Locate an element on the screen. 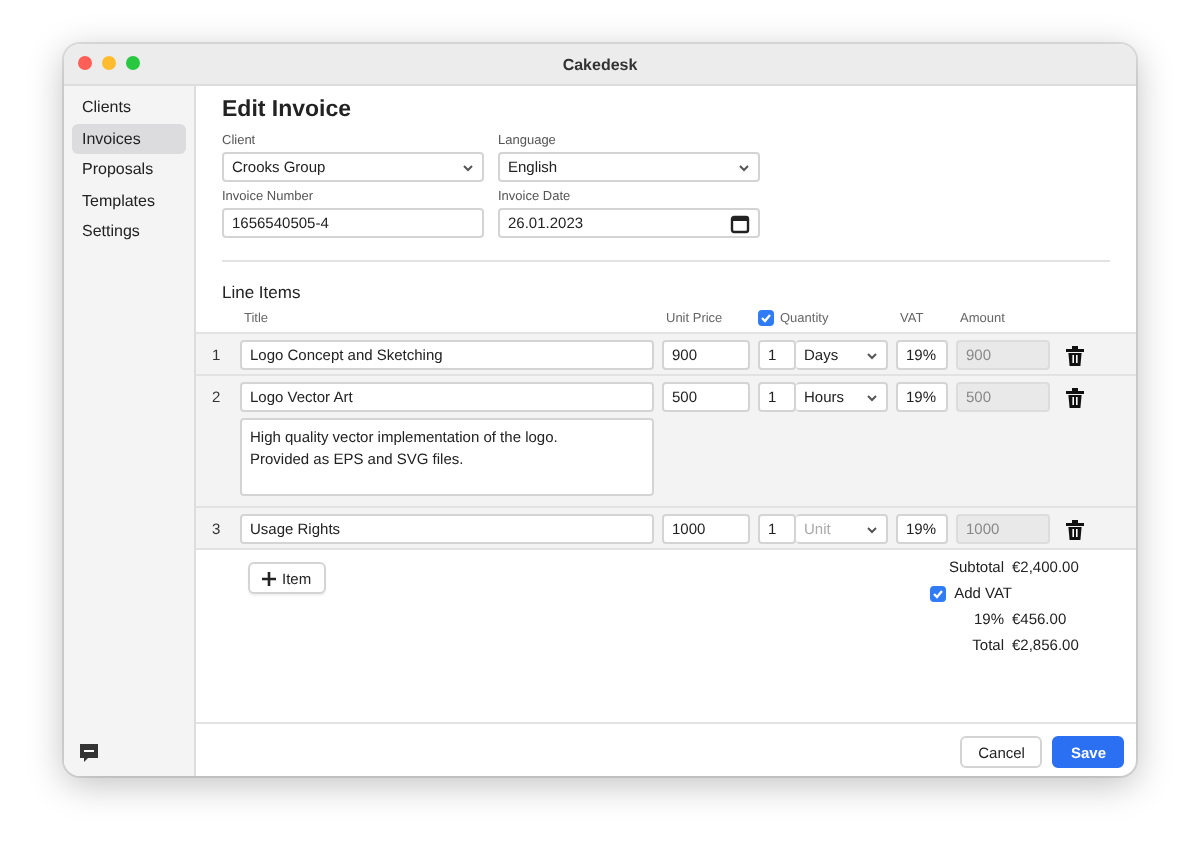 The image size is (1200, 862). sidebar-item: Settings is located at coordinates (129, 231).